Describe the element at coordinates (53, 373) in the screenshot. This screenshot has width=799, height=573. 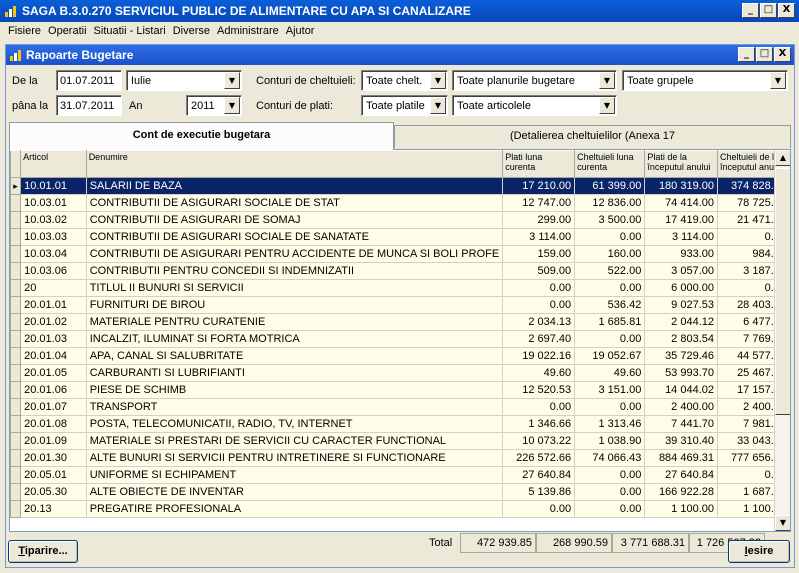
I see `cell-articol: 20.01.05` at that location.